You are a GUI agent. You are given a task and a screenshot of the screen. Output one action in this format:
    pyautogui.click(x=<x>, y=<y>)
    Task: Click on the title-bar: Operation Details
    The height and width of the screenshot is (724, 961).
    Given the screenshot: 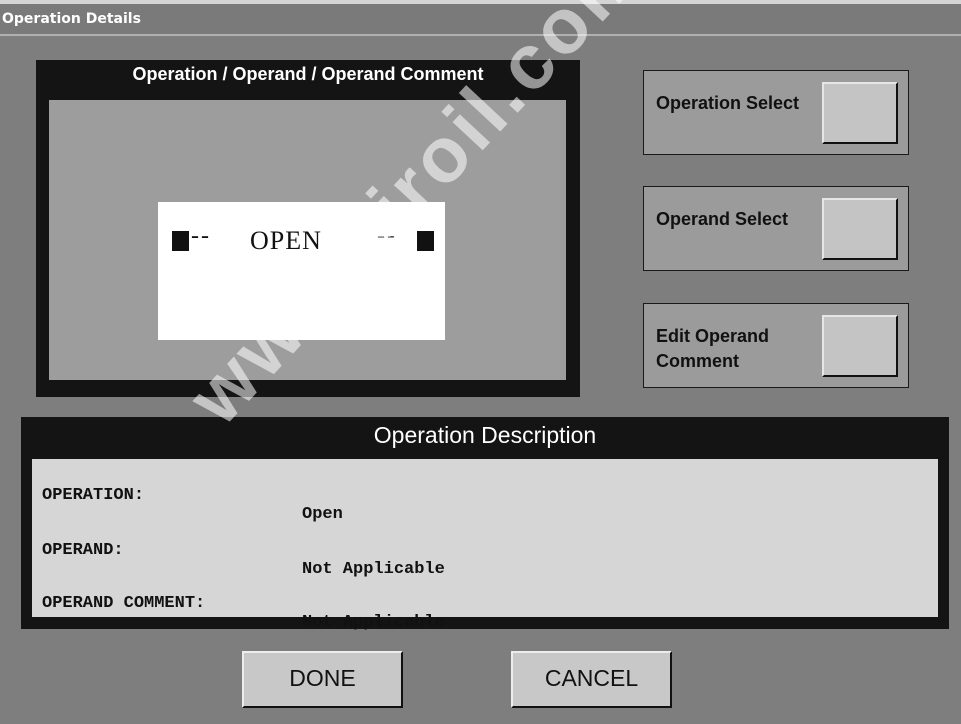 What is the action you would take?
    pyautogui.click(x=480, y=18)
    